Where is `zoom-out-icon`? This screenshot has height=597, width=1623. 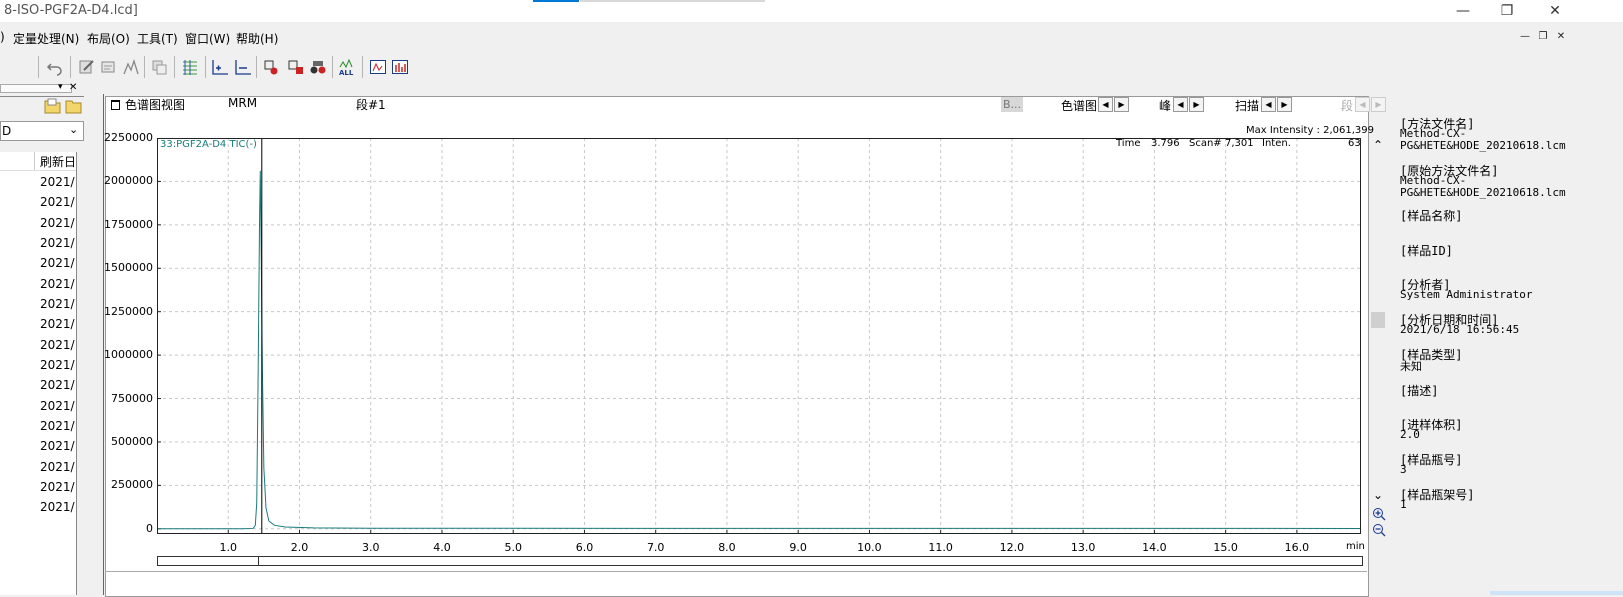
zoom-out-icon is located at coordinates (1379, 530).